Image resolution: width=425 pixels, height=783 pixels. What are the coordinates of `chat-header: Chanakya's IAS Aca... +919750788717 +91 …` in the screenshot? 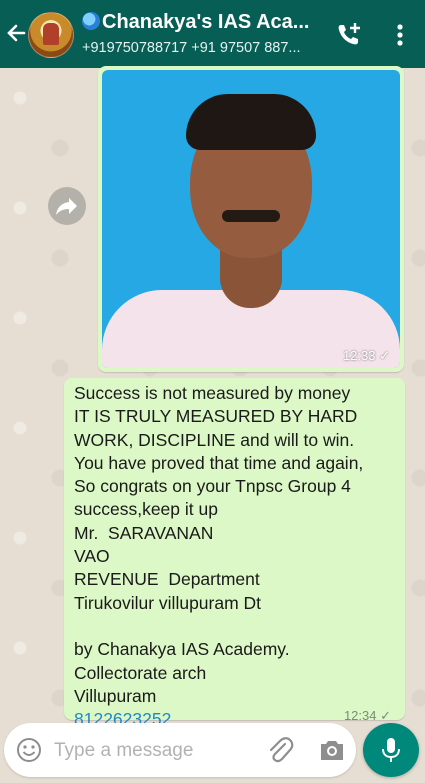 It's located at (212, 34).